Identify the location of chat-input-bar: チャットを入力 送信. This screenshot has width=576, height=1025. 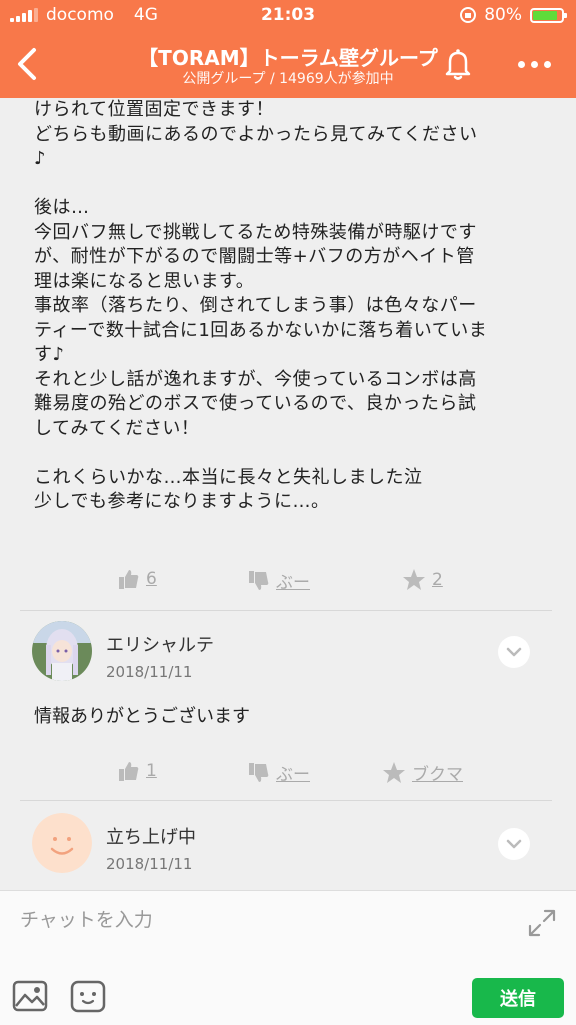
(288, 957).